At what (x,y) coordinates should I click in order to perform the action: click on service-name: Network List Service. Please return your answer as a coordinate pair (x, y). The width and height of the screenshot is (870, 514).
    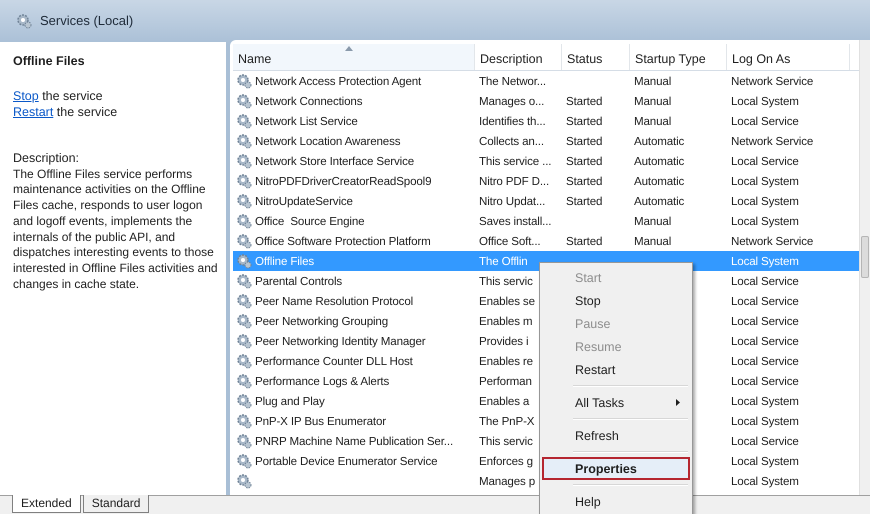
    Looking at the image, I should click on (306, 121).